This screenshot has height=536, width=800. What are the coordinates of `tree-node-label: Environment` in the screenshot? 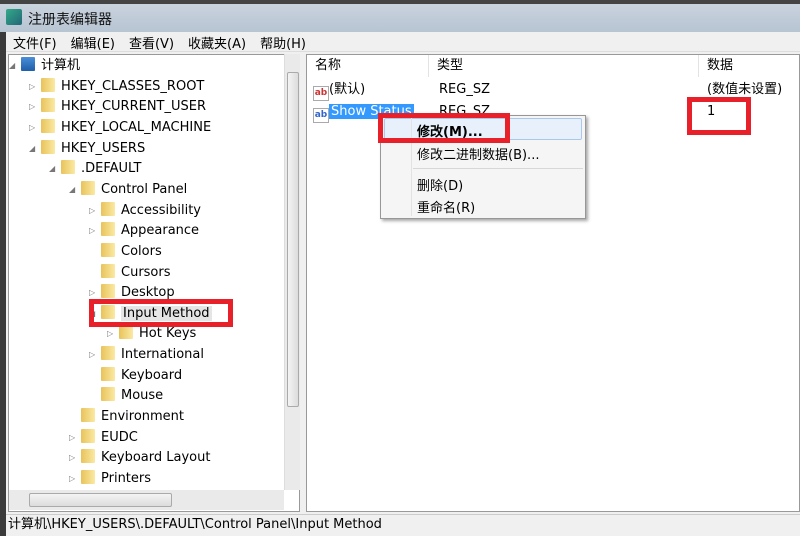 It's located at (143, 417).